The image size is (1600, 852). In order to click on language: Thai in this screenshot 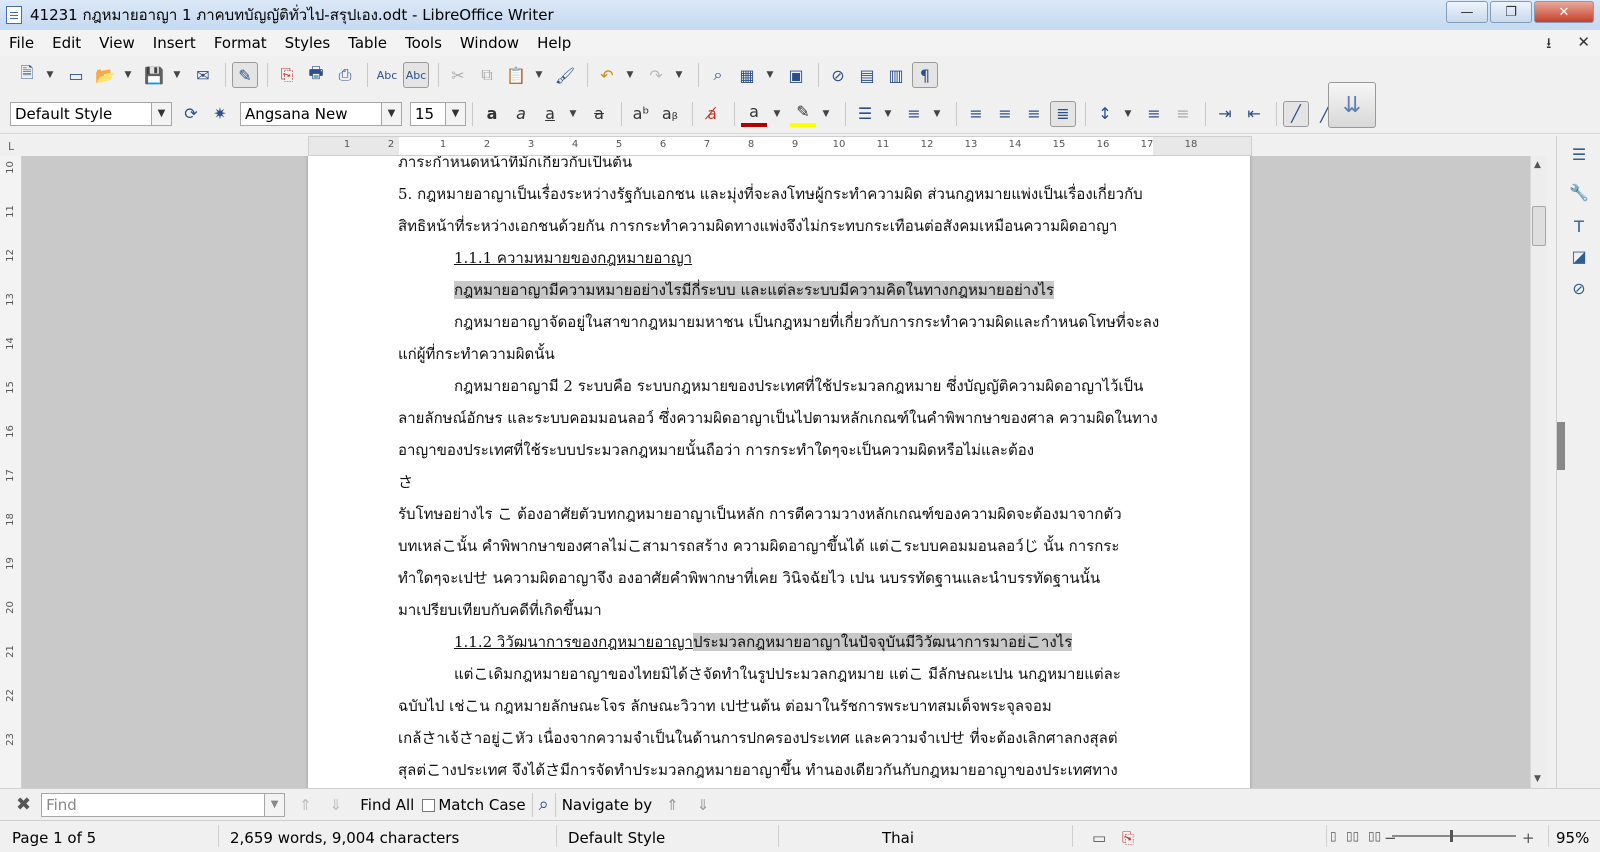, I will do `click(898, 838)`.